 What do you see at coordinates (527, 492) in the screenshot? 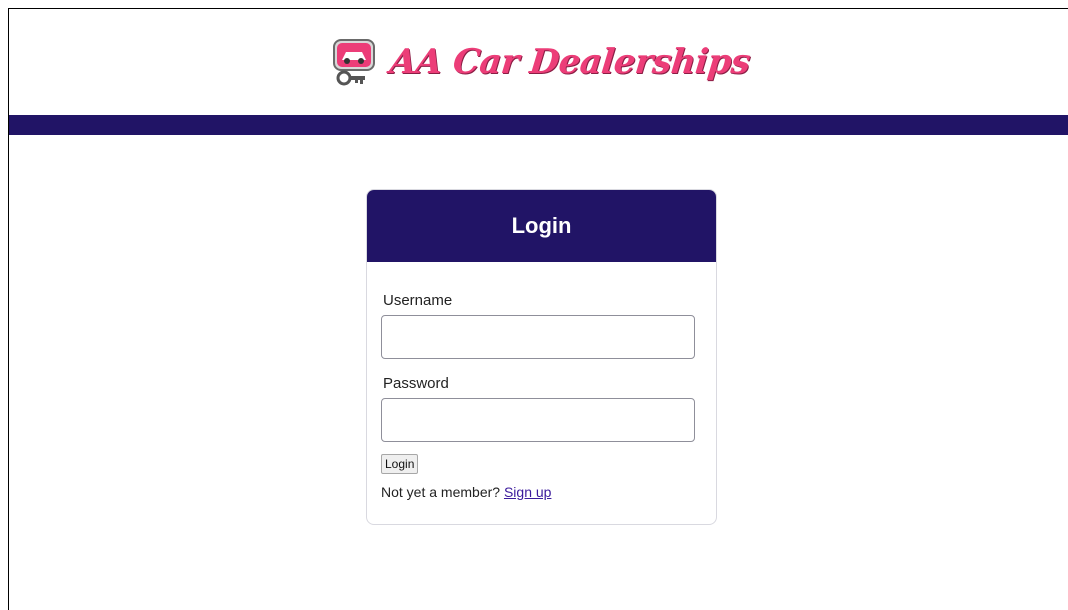
I see `signup-link: Sign up` at bounding box center [527, 492].